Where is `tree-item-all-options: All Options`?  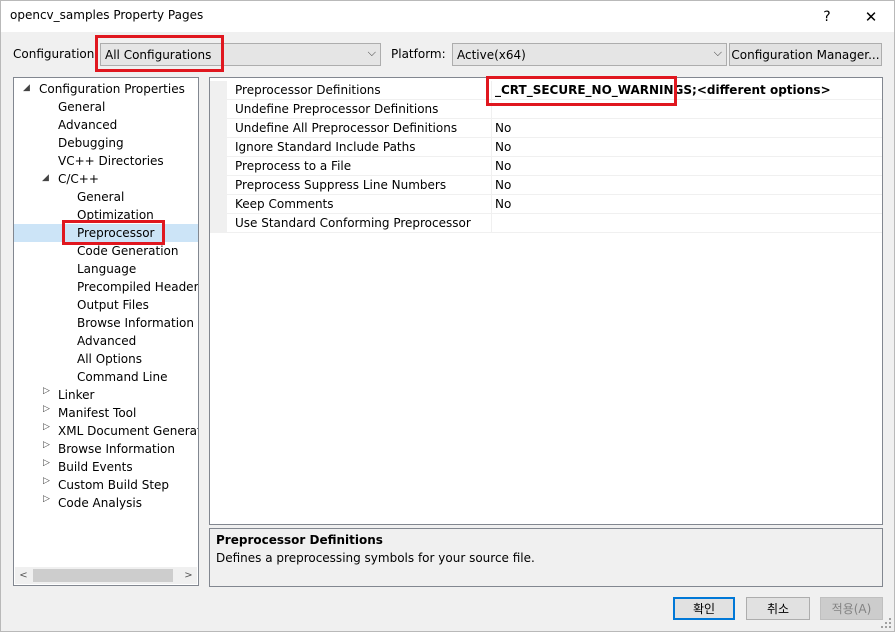 tree-item-all-options: All Options is located at coordinates (109, 359).